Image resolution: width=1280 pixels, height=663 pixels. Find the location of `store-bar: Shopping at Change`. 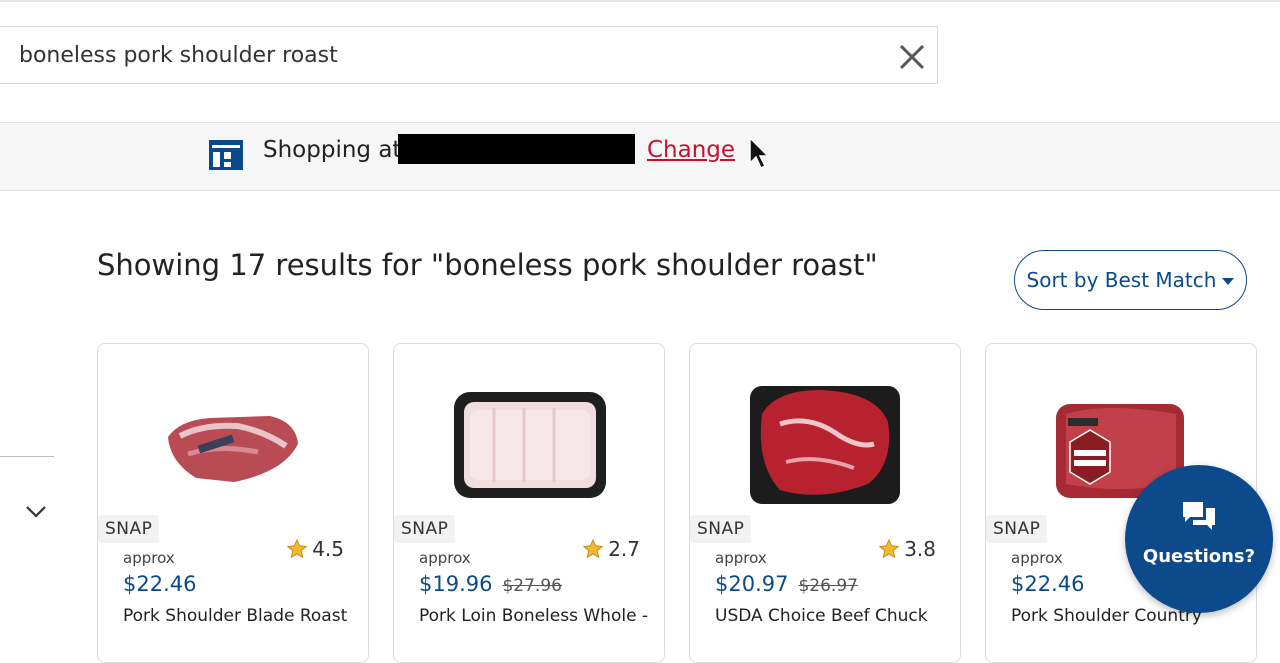

store-bar: Shopping at Change is located at coordinates (640, 156).